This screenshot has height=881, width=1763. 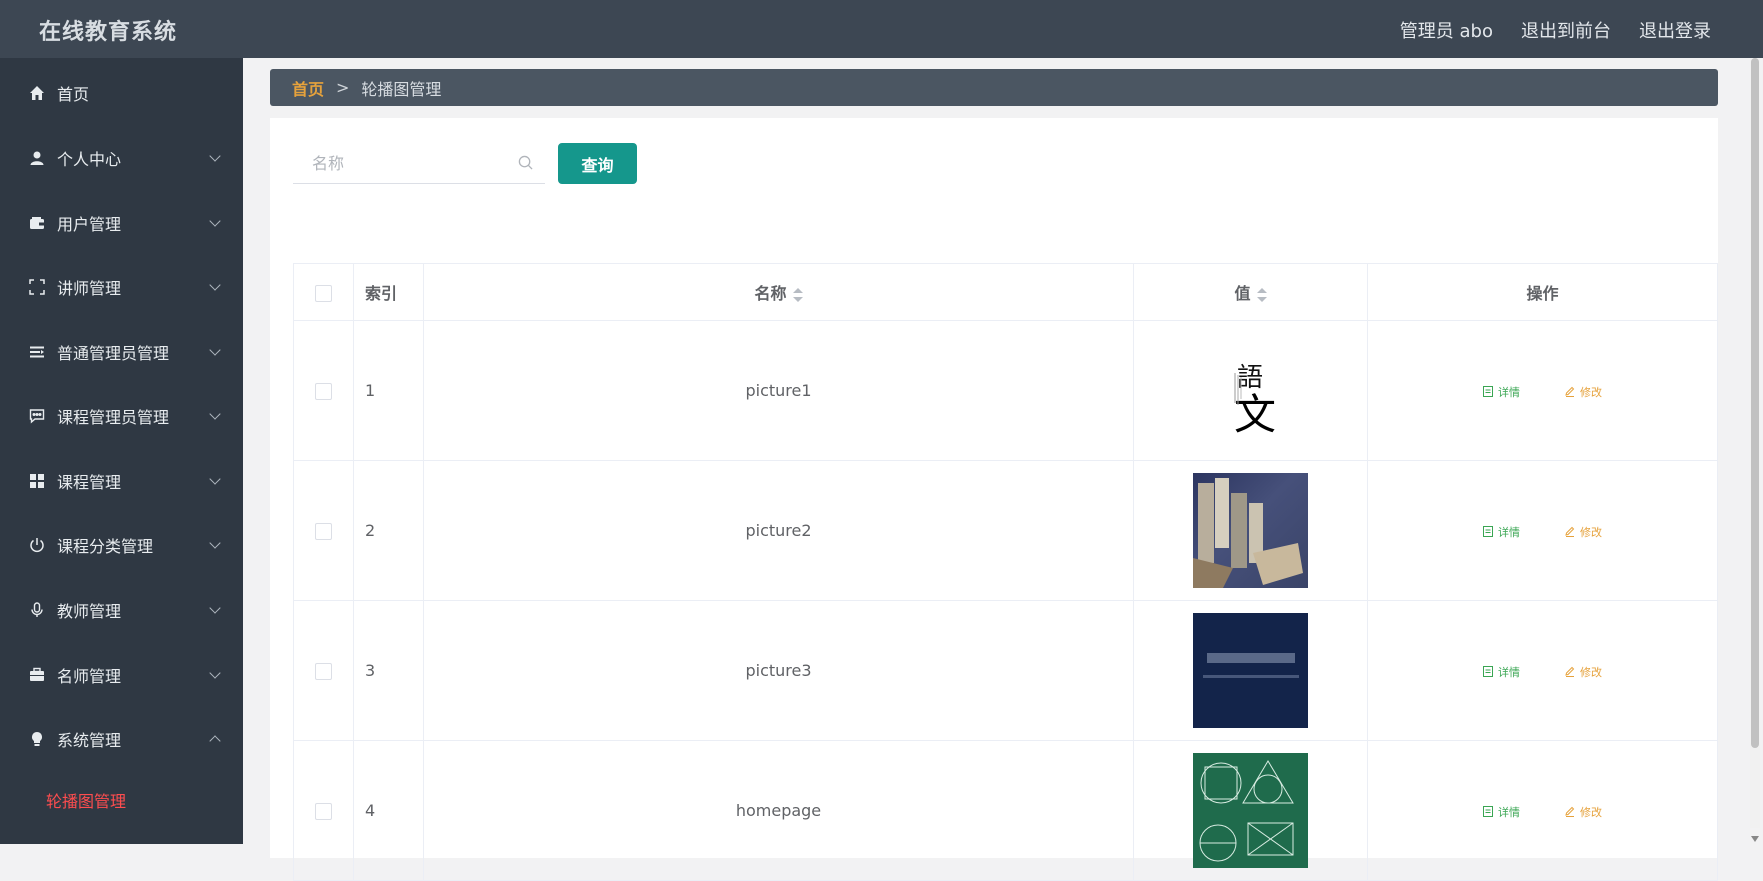 I want to click on breadcrumb-home: 首页, so click(x=308, y=88).